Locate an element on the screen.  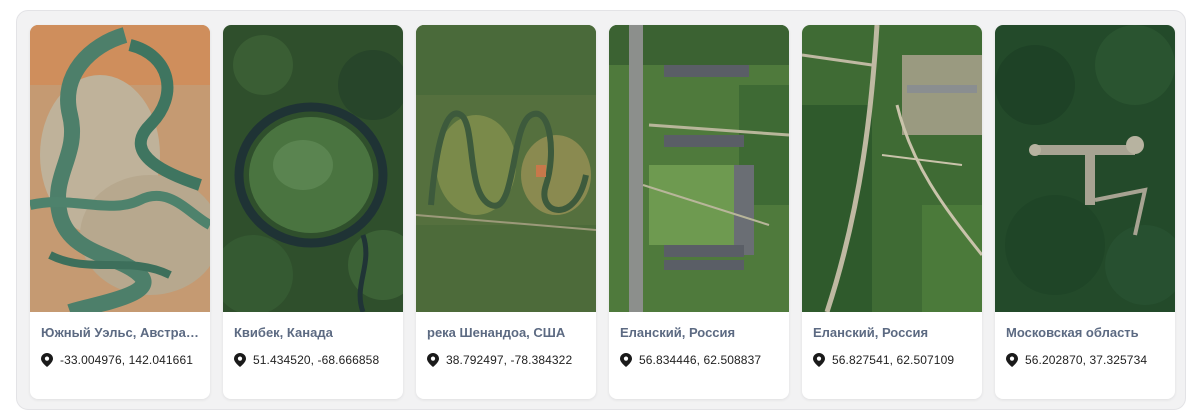
coordinates-text: 56.202870, 37.325734 is located at coordinates (1086, 360).